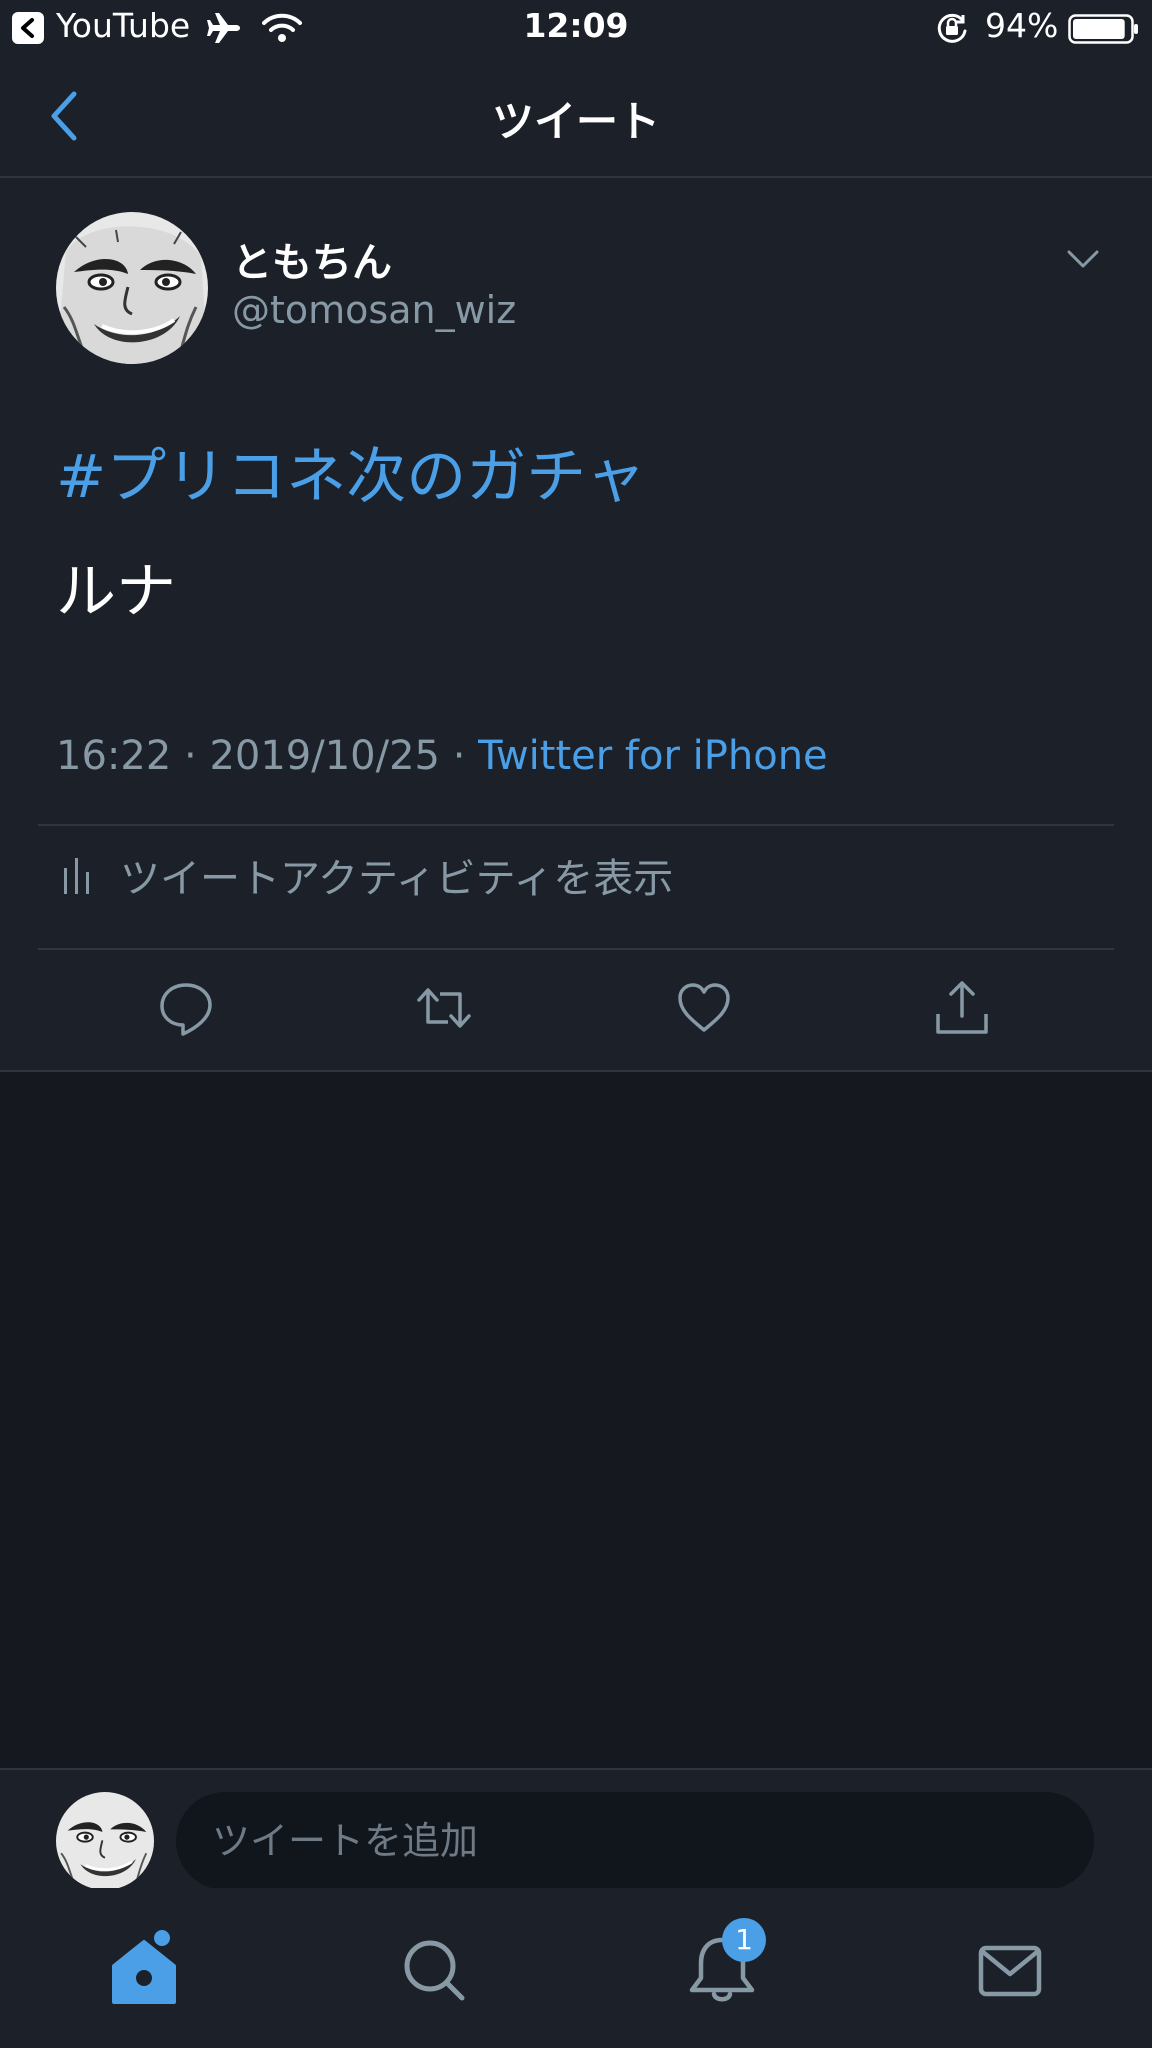 This screenshot has width=1152, height=2048. What do you see at coordinates (162, 1938) in the screenshot?
I see `new-content-dot` at bounding box center [162, 1938].